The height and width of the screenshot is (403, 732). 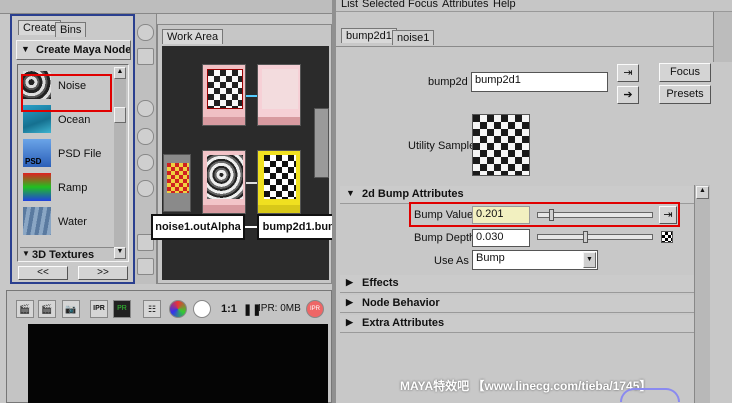 I want to click on menu-list: List, so click(x=349, y=5).